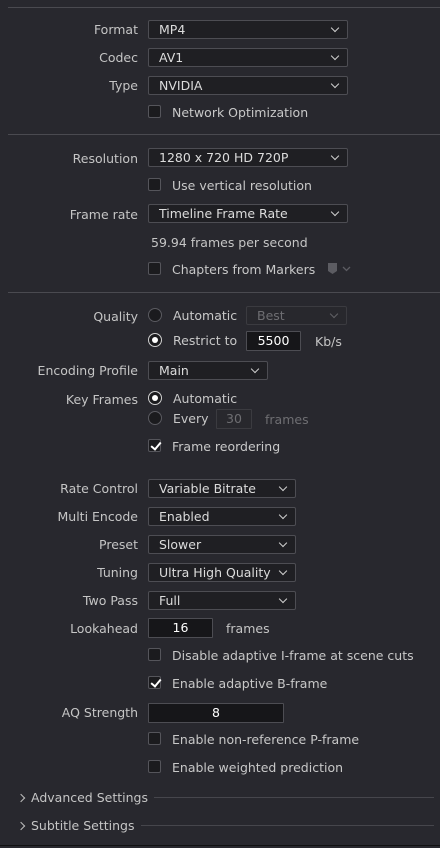 The image size is (440, 848). What do you see at coordinates (287, 419) in the screenshot?
I see `key-frames-unit: frames` at bounding box center [287, 419].